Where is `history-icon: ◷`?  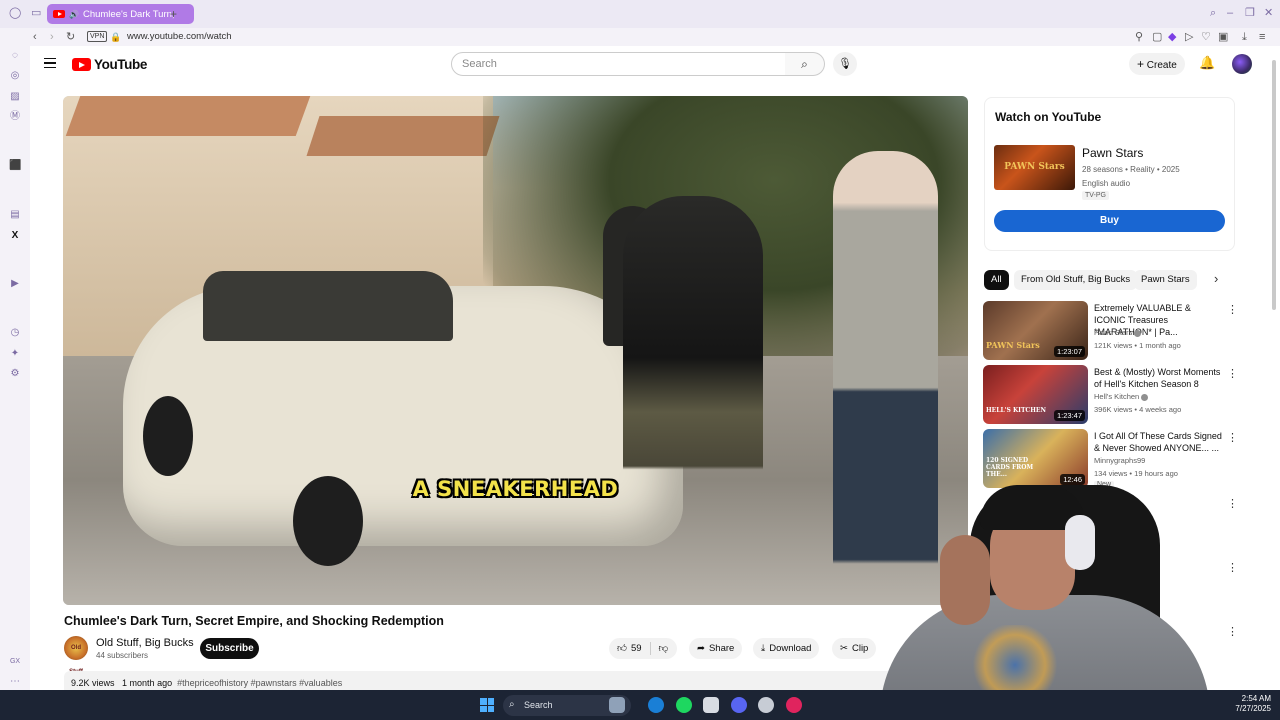 history-icon: ◷ is located at coordinates (15, 333).